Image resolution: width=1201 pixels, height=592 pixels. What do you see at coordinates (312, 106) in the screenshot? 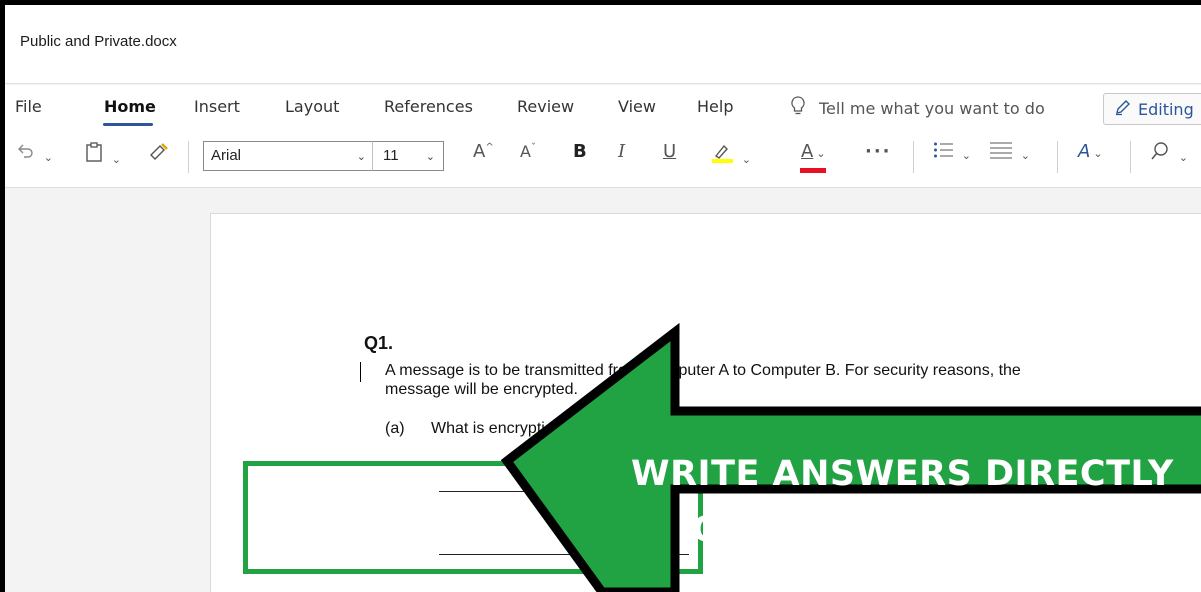
I see `tab-layout: Layout` at bounding box center [312, 106].